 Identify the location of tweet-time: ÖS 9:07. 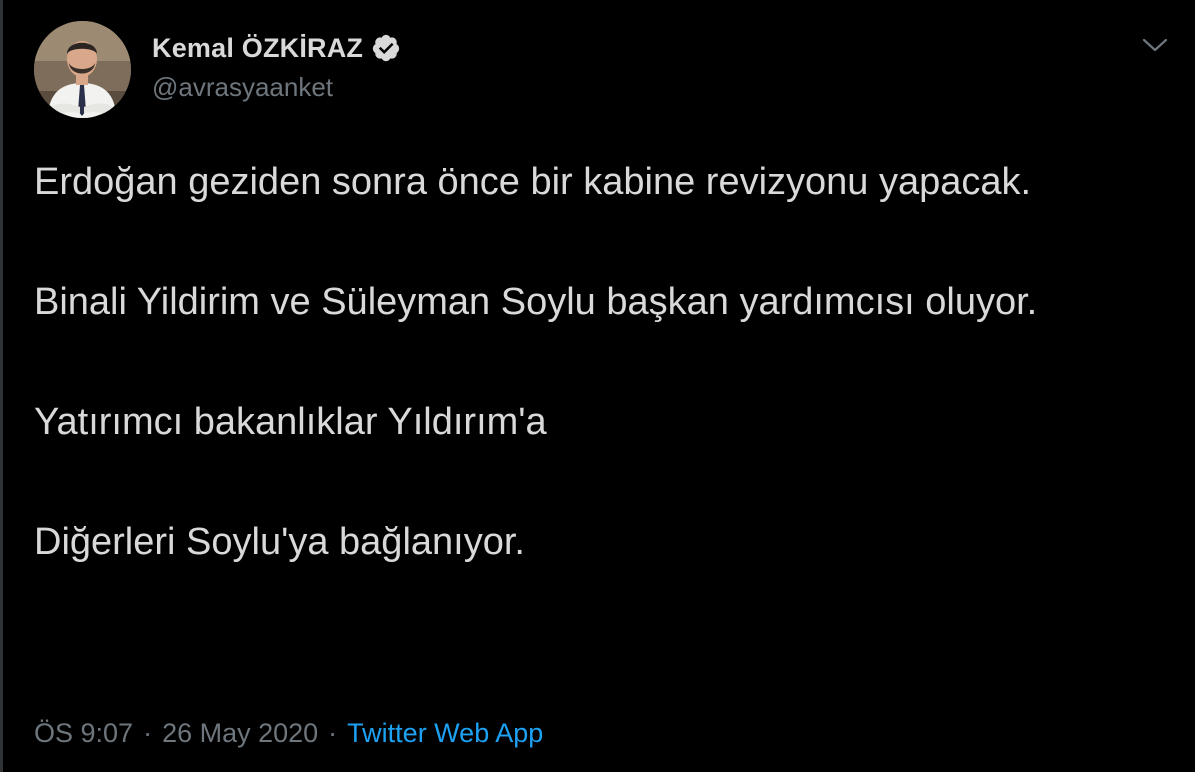
(83, 733).